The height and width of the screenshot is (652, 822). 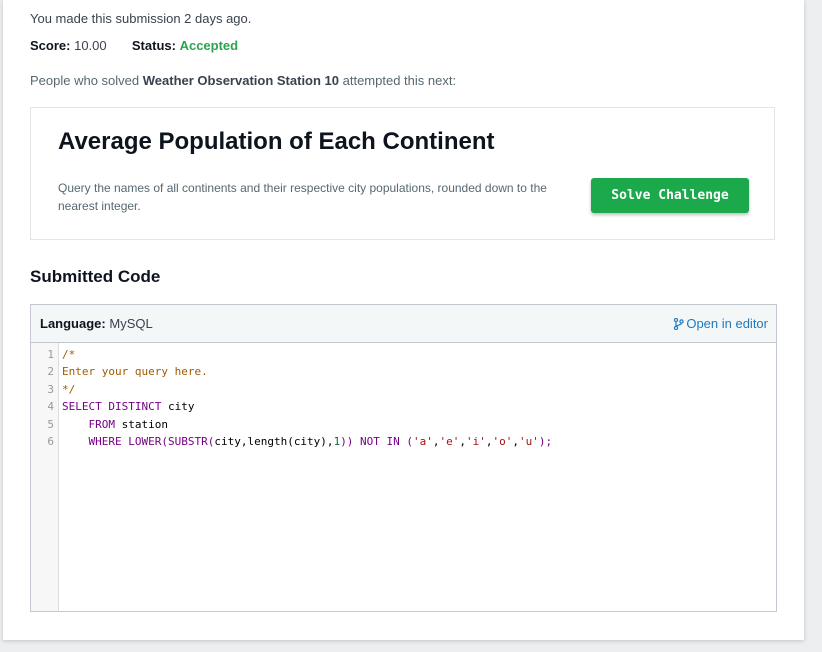 What do you see at coordinates (131, 323) in the screenshot?
I see `language-value: MySQL` at bounding box center [131, 323].